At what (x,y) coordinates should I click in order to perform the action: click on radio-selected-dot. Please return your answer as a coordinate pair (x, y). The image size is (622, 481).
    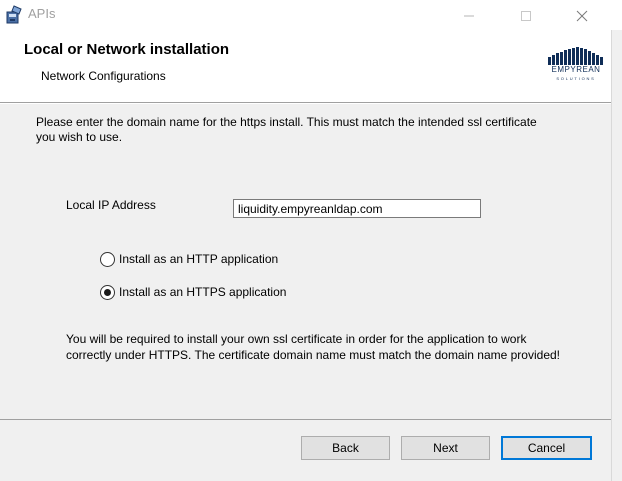
    Looking at the image, I should click on (107, 292).